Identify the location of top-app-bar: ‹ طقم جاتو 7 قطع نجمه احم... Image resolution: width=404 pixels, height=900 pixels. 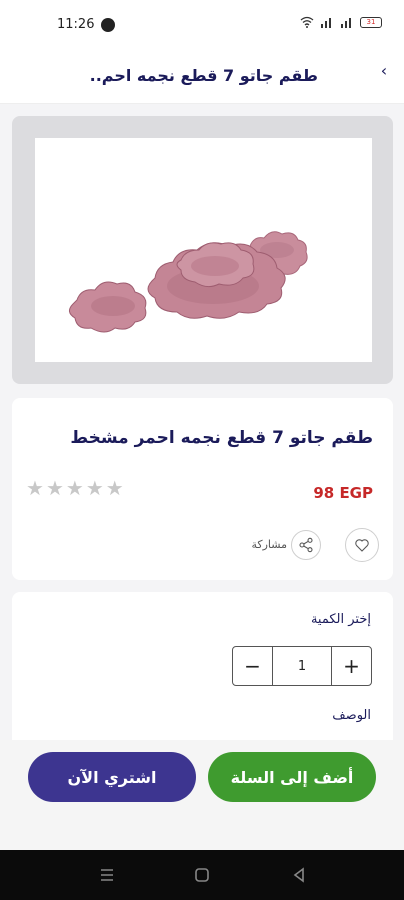
(202, 77).